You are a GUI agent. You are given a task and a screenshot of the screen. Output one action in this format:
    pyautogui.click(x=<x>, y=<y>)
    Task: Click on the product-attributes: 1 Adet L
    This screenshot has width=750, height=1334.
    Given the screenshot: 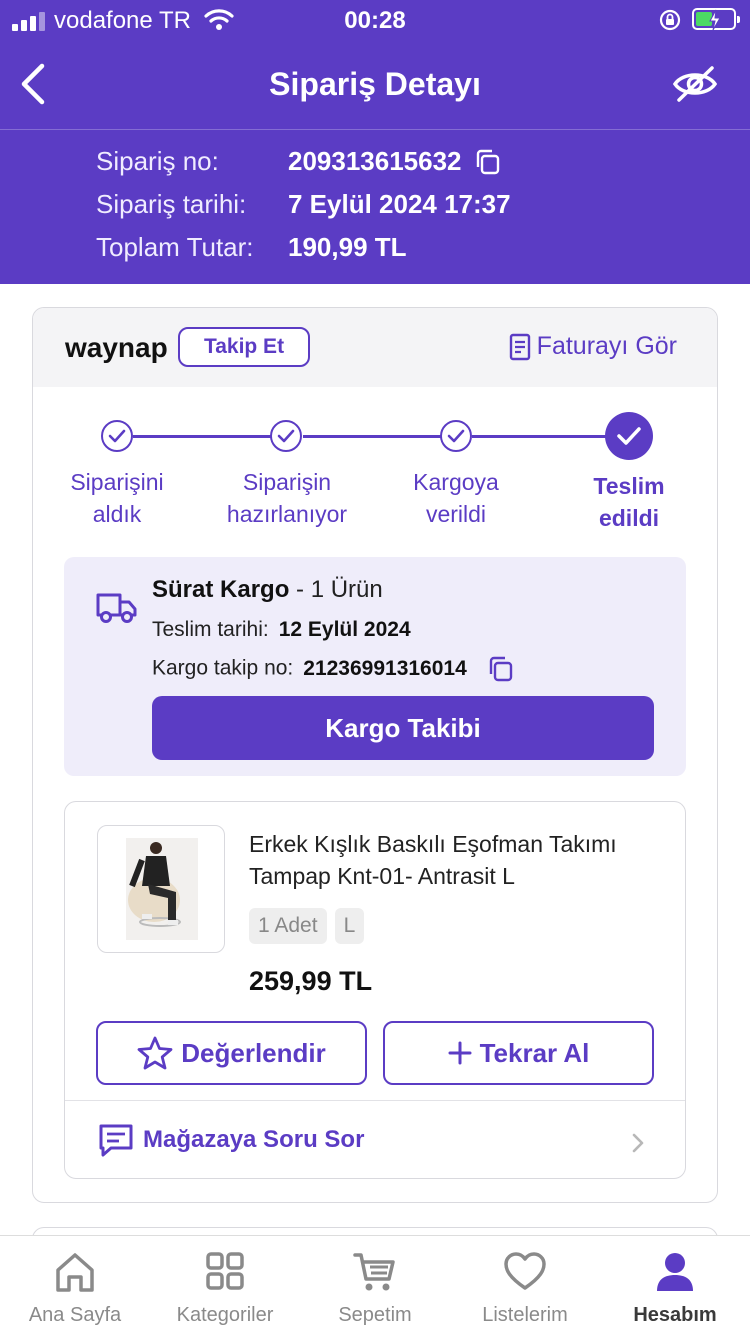 What is the action you would take?
    pyautogui.click(x=307, y=926)
    